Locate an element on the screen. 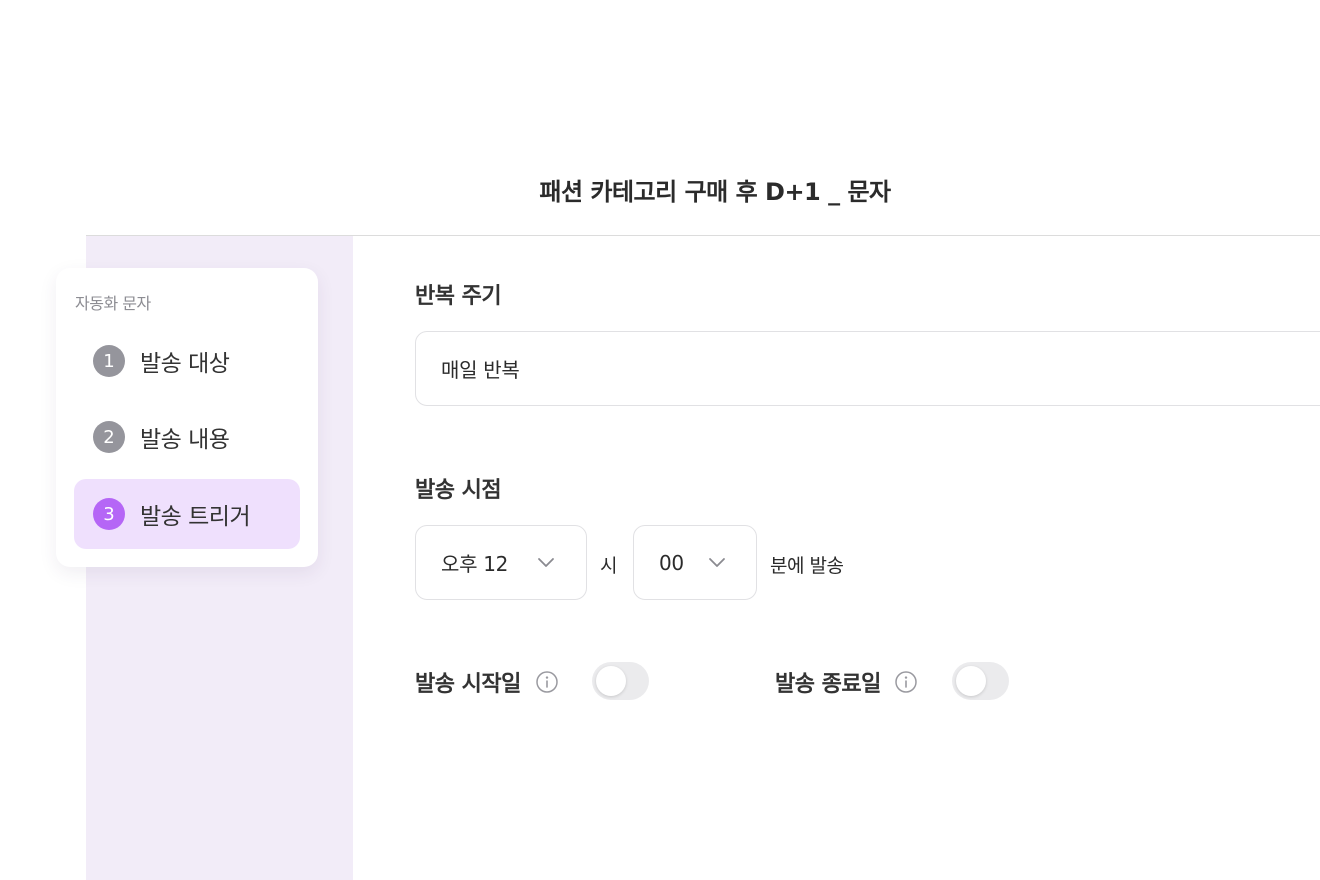 This screenshot has height=880, width=1320. step-label: 발송 내용 is located at coordinates (185, 440).